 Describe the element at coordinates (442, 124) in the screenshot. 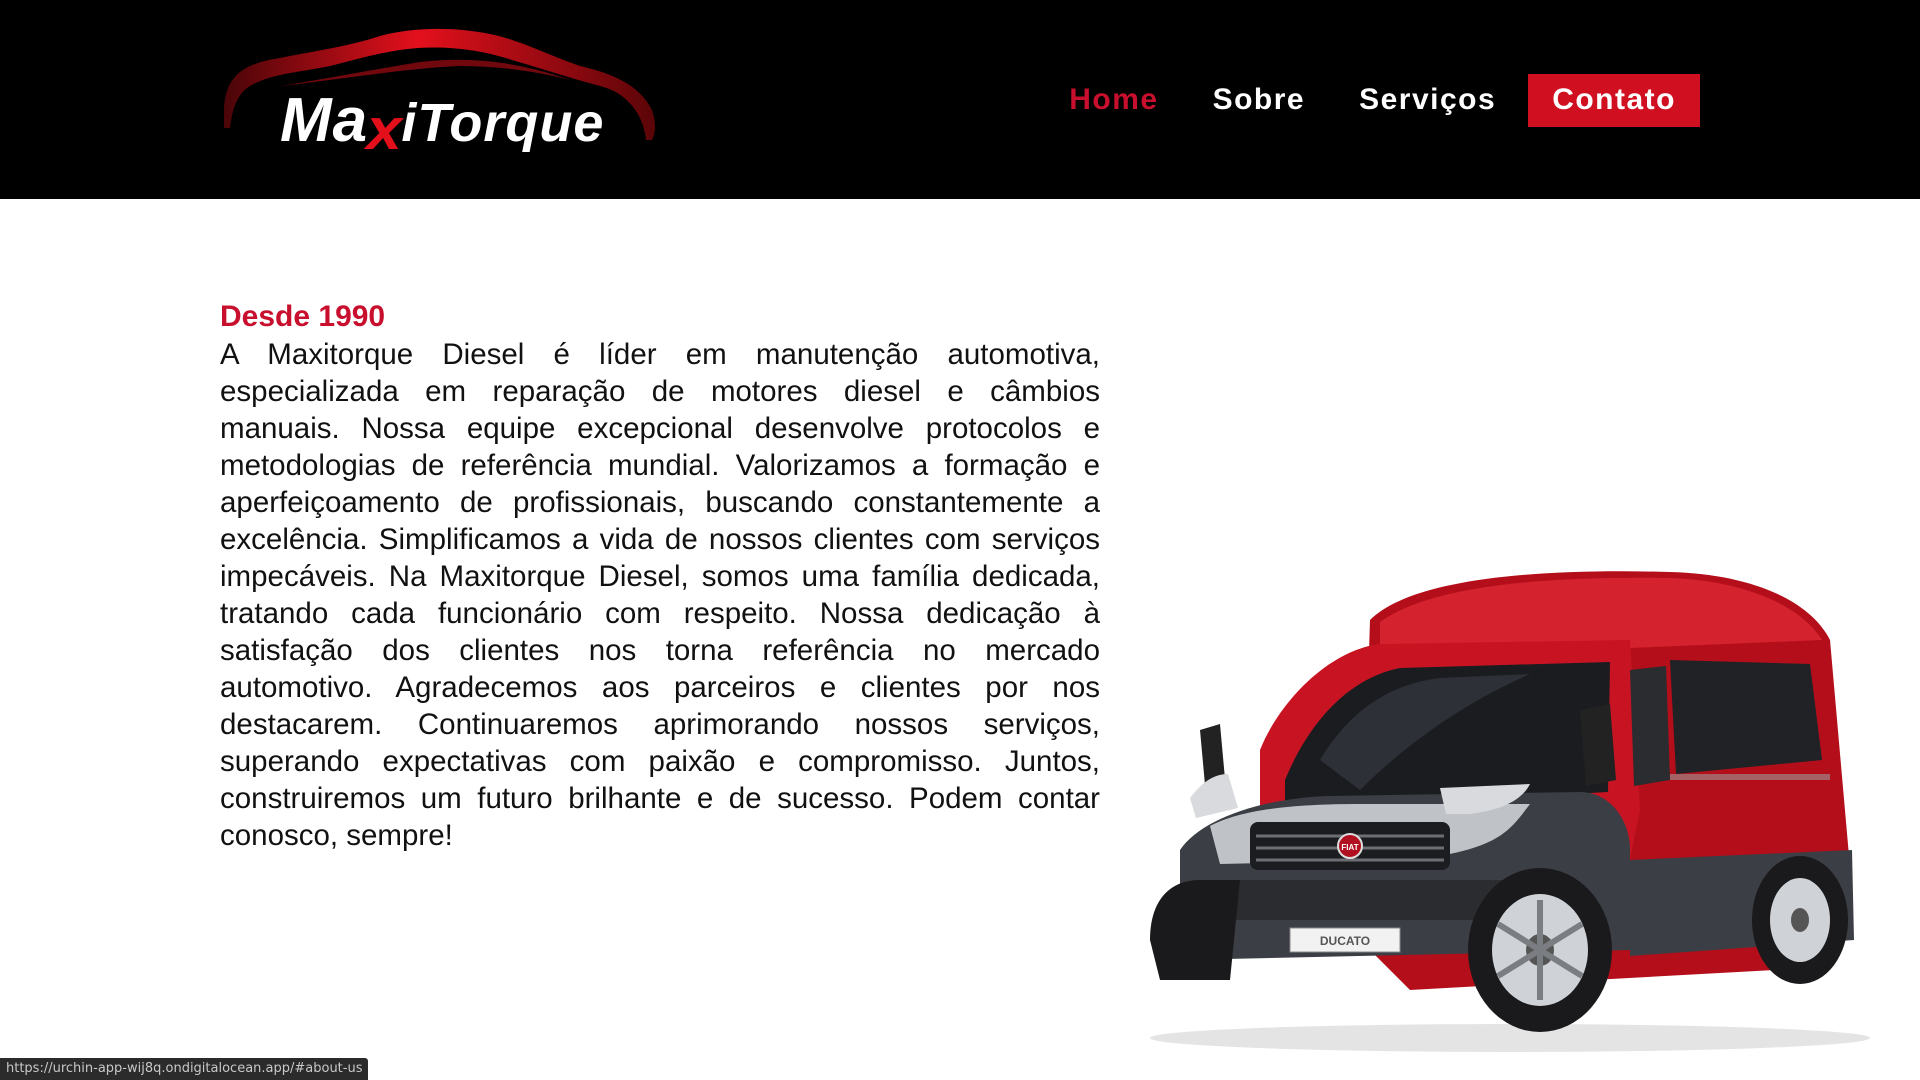

I see `logo-wordmark: MaxiTorque` at that location.